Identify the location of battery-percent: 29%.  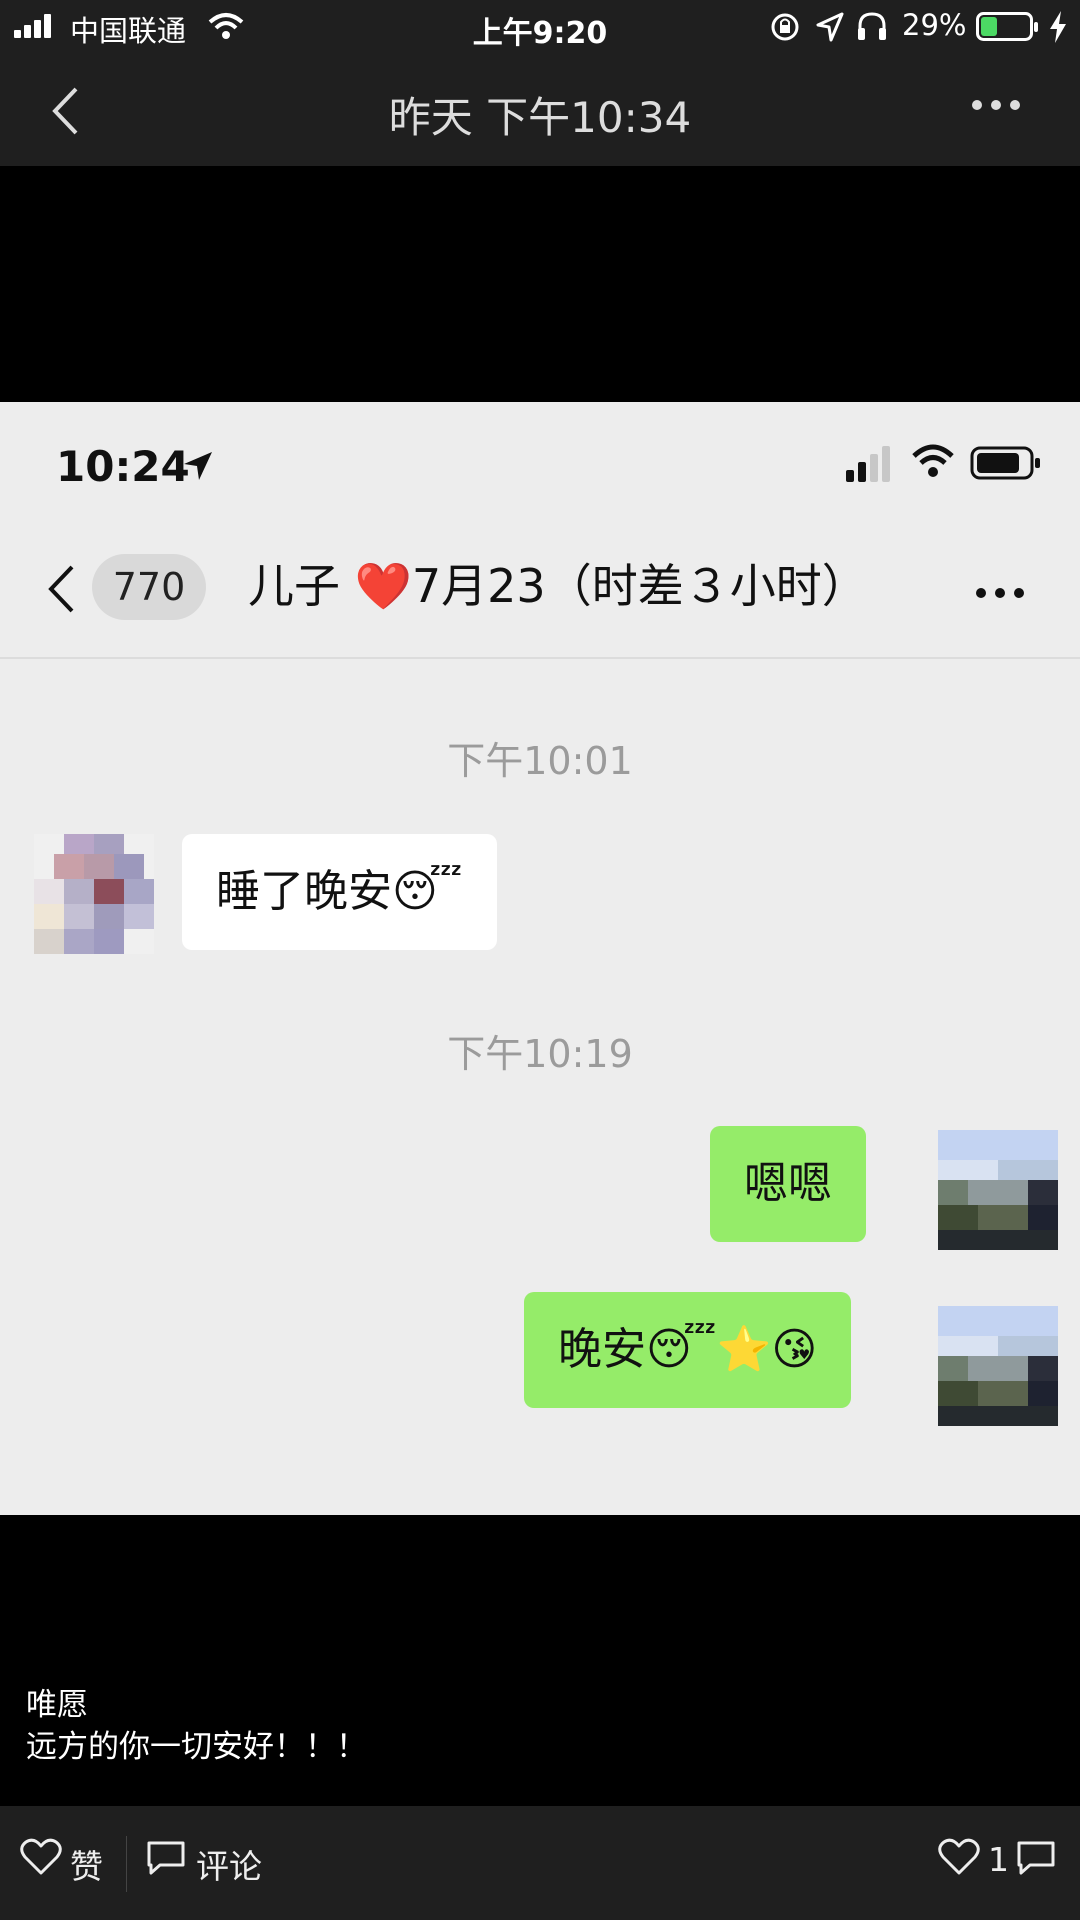
(934, 25).